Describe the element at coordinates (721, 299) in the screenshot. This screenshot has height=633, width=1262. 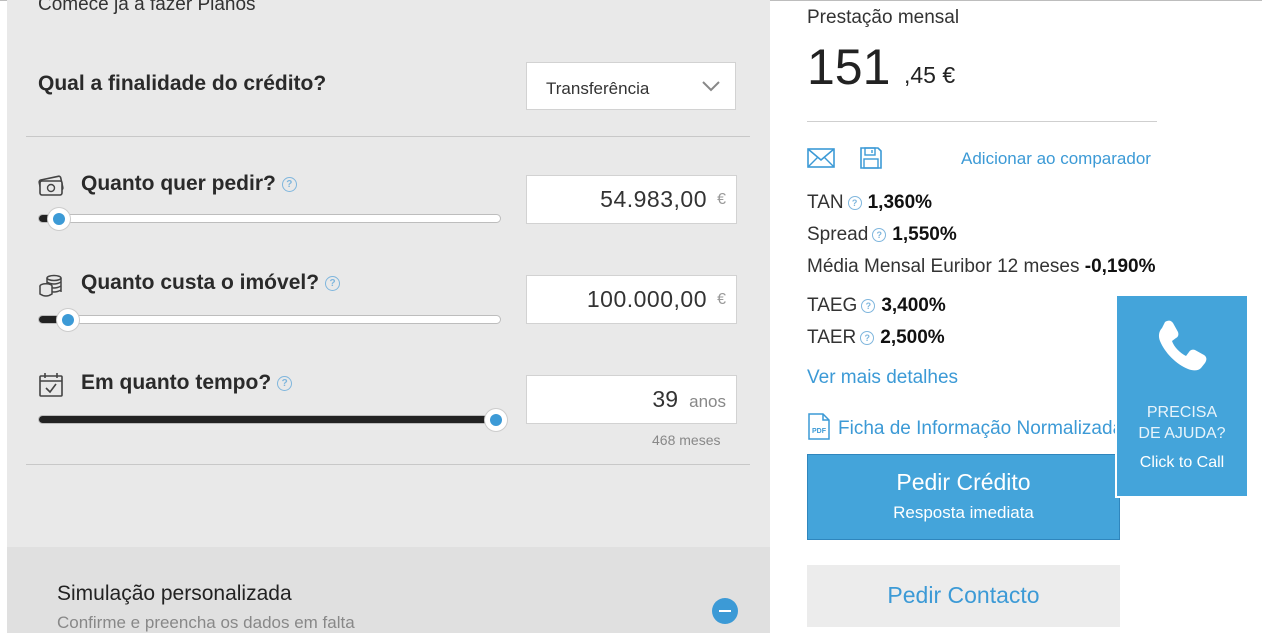
I see `imovel-unit: €` at that location.